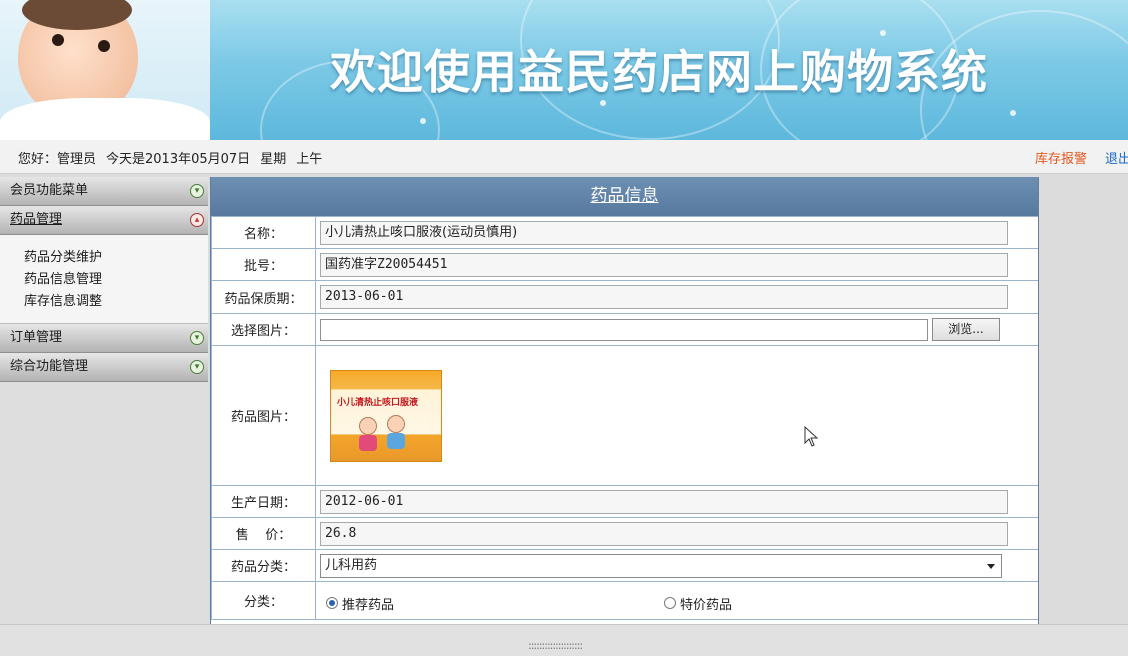 The height and width of the screenshot is (656, 1128). Describe the element at coordinates (309, 159) in the screenshot. I see `period-text: 上午` at that location.